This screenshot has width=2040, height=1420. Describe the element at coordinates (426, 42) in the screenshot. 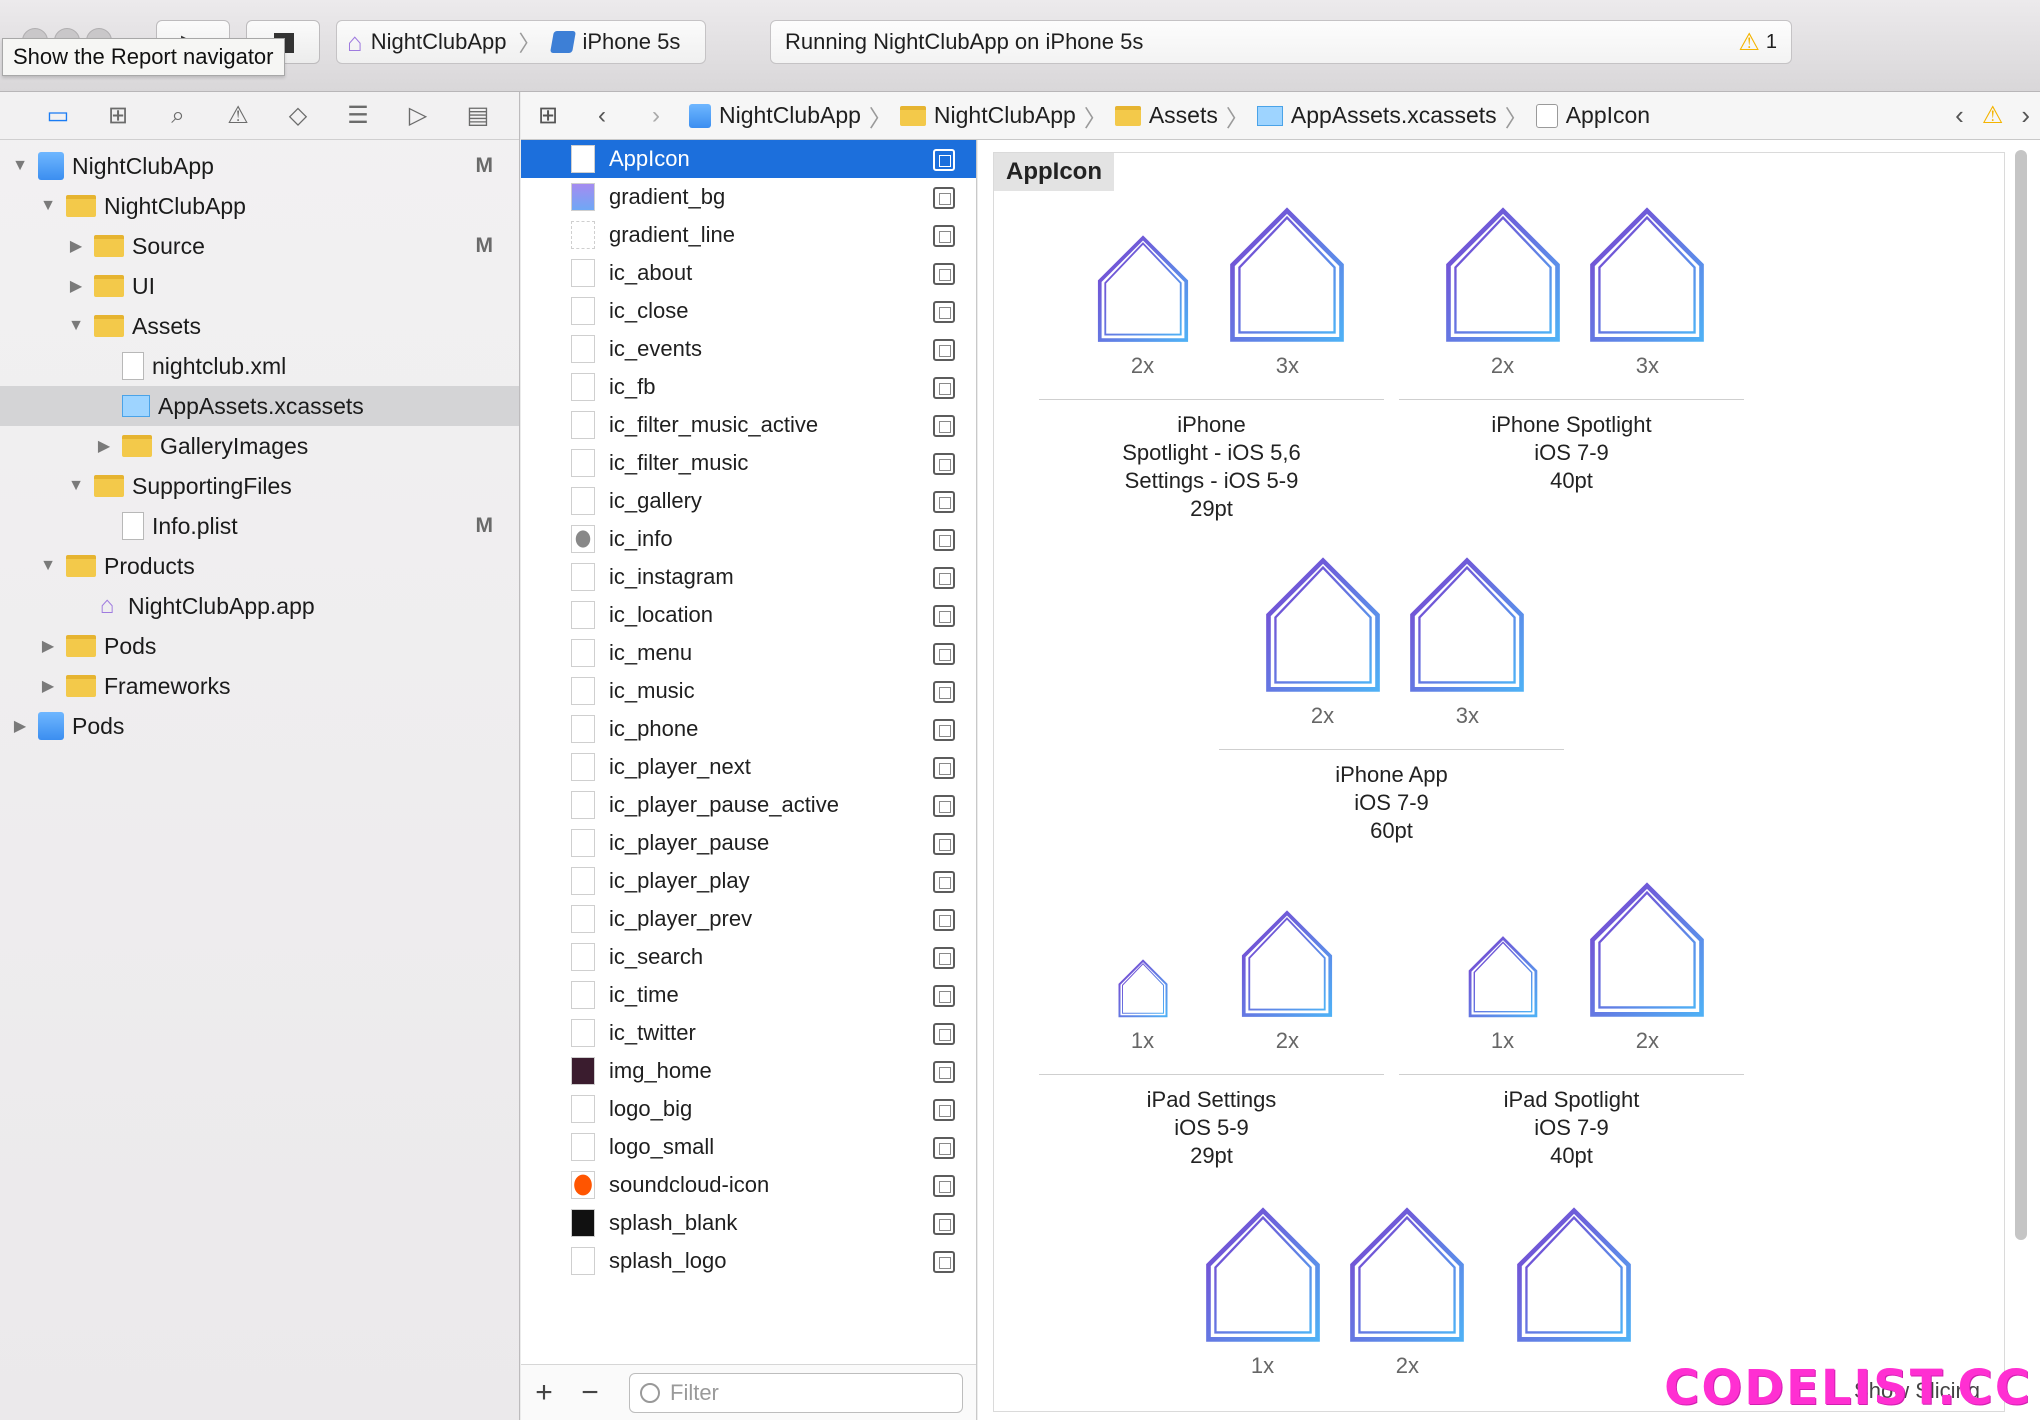

I see `scheme-target: ⌂ NightClubApp` at that location.